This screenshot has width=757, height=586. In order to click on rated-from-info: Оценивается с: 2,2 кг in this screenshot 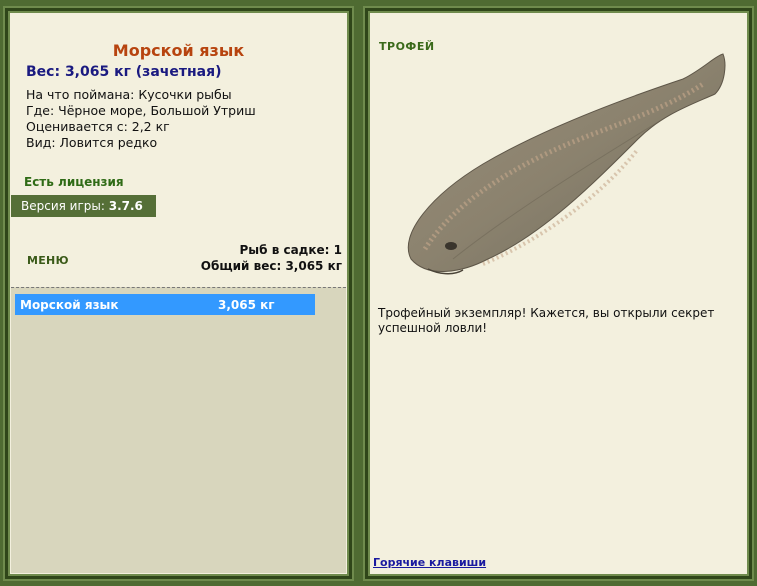, I will do `click(98, 126)`.